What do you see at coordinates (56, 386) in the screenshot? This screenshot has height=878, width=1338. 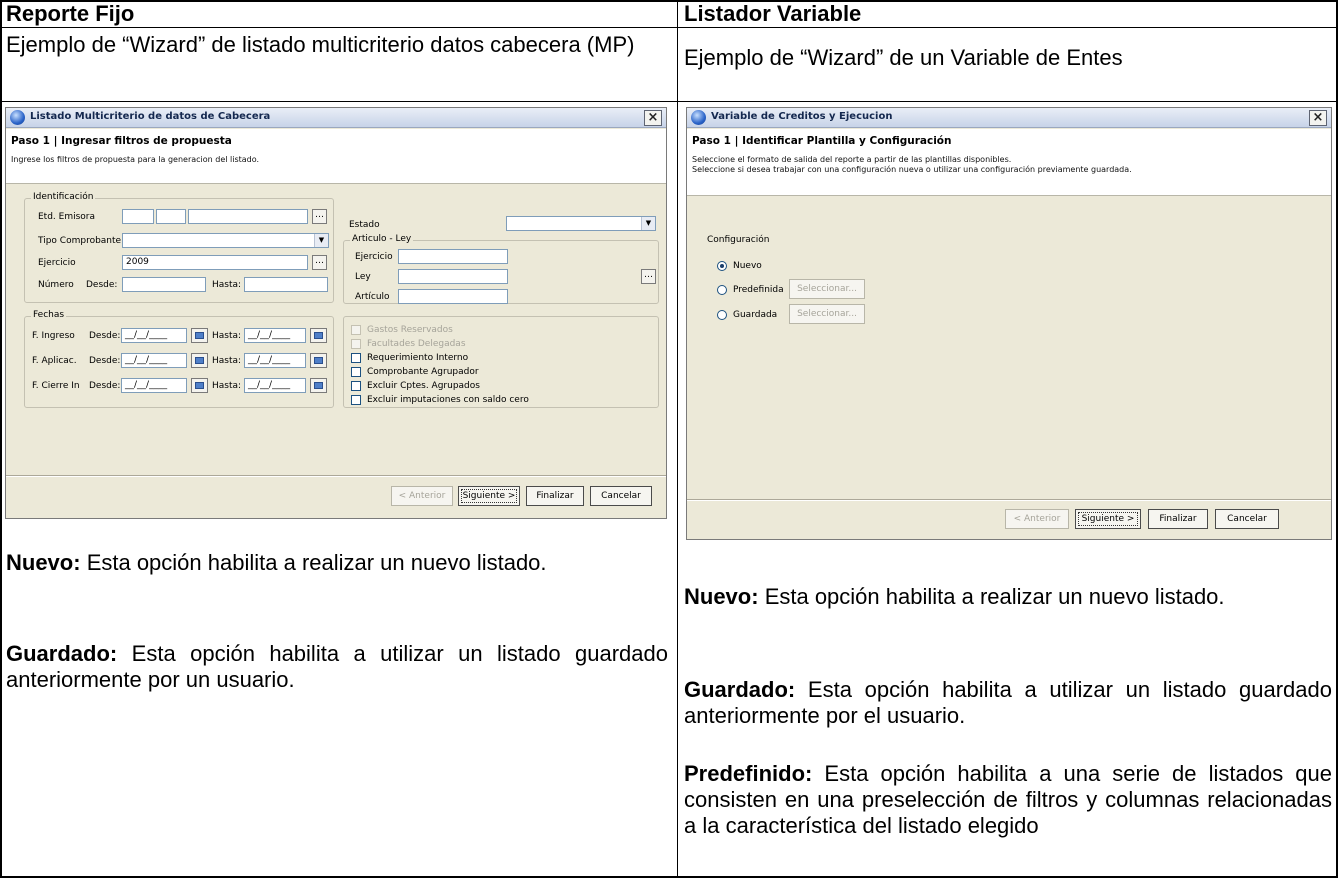 I see `f-cierre-label: F. Cierre In` at bounding box center [56, 386].